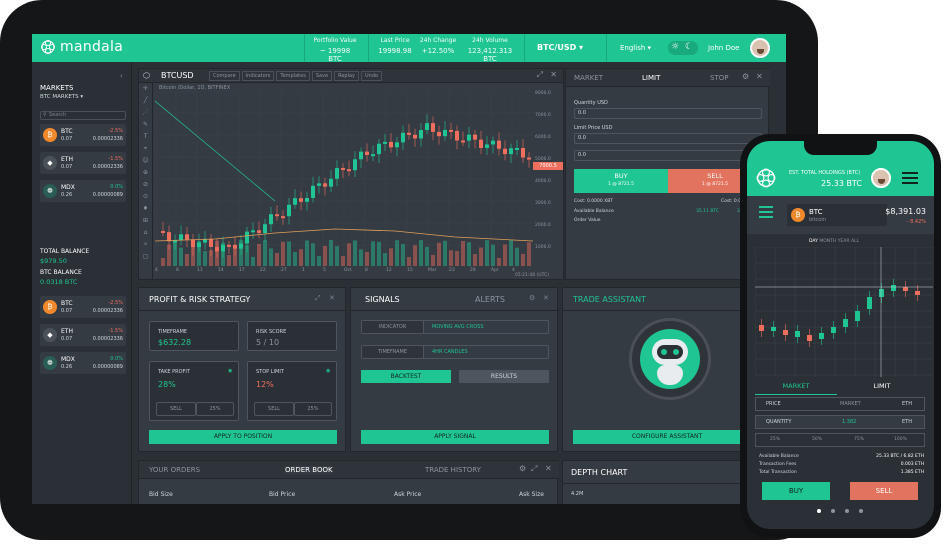 The image size is (944, 551). Describe the element at coordinates (683, 48) in the screenshot. I see `theme-toggle: ☼ ☾` at that location.